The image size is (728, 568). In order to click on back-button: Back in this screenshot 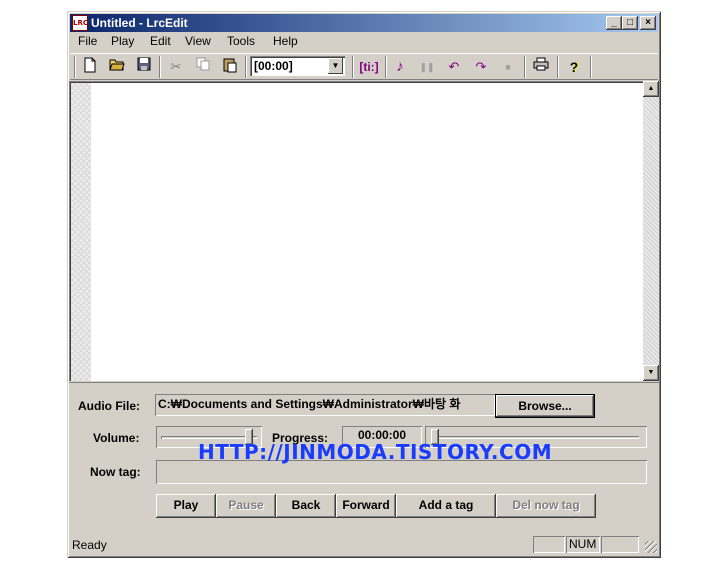, I will do `click(306, 506)`.